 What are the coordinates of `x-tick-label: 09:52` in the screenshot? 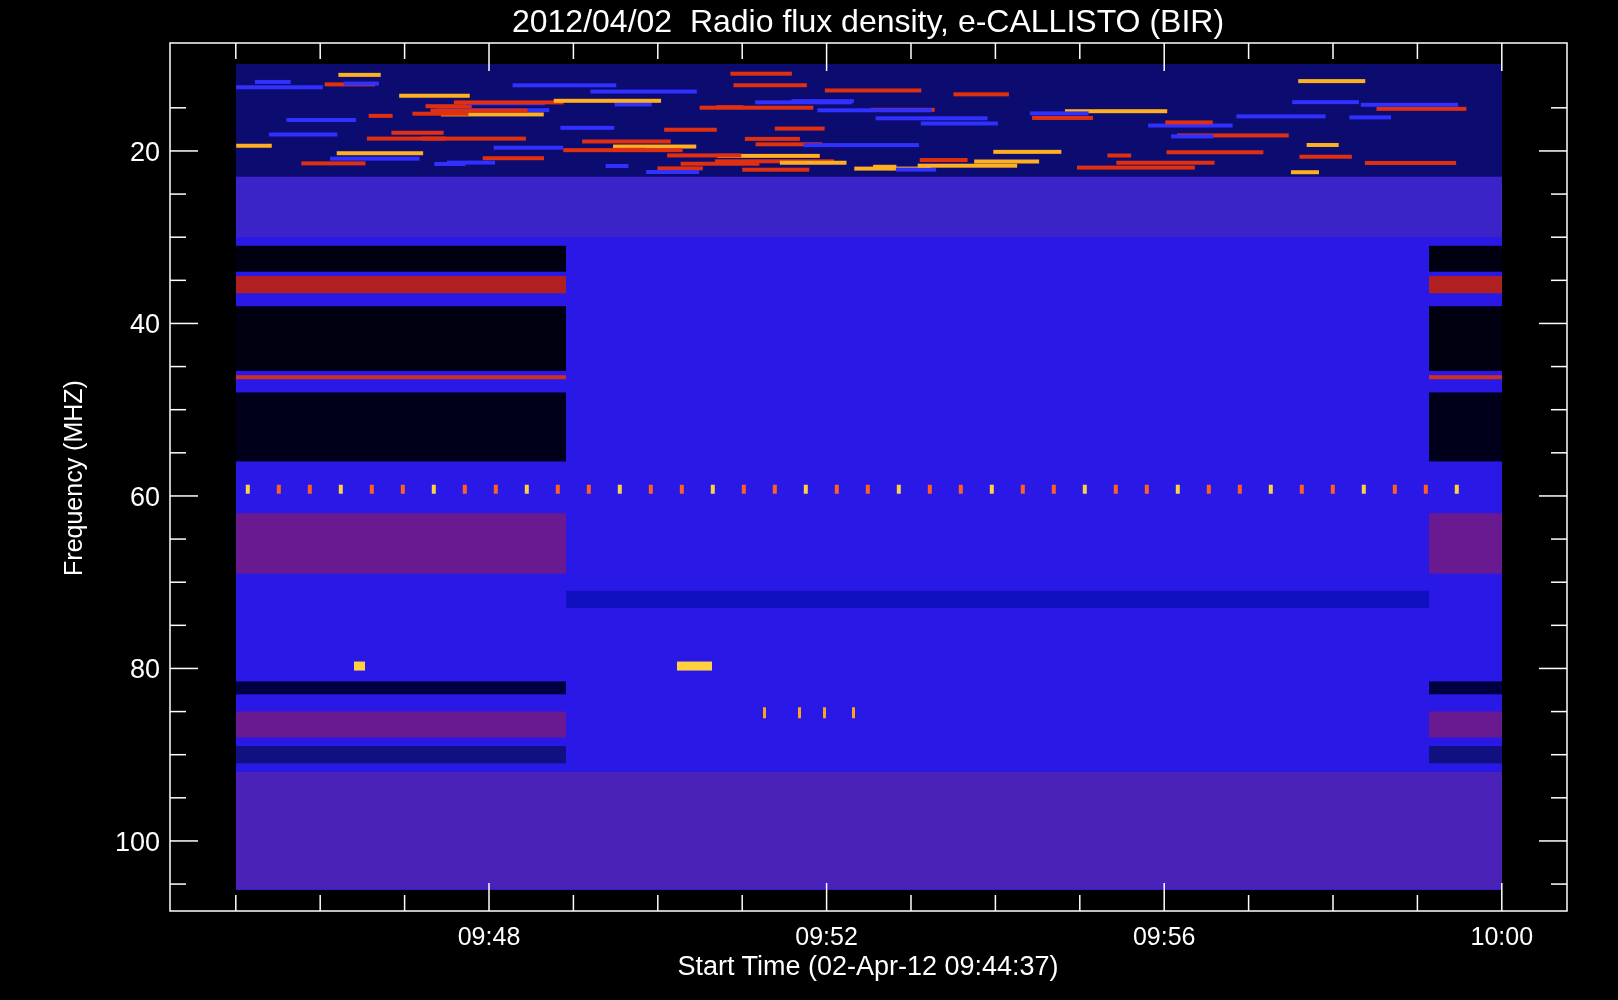 It's located at (826, 936).